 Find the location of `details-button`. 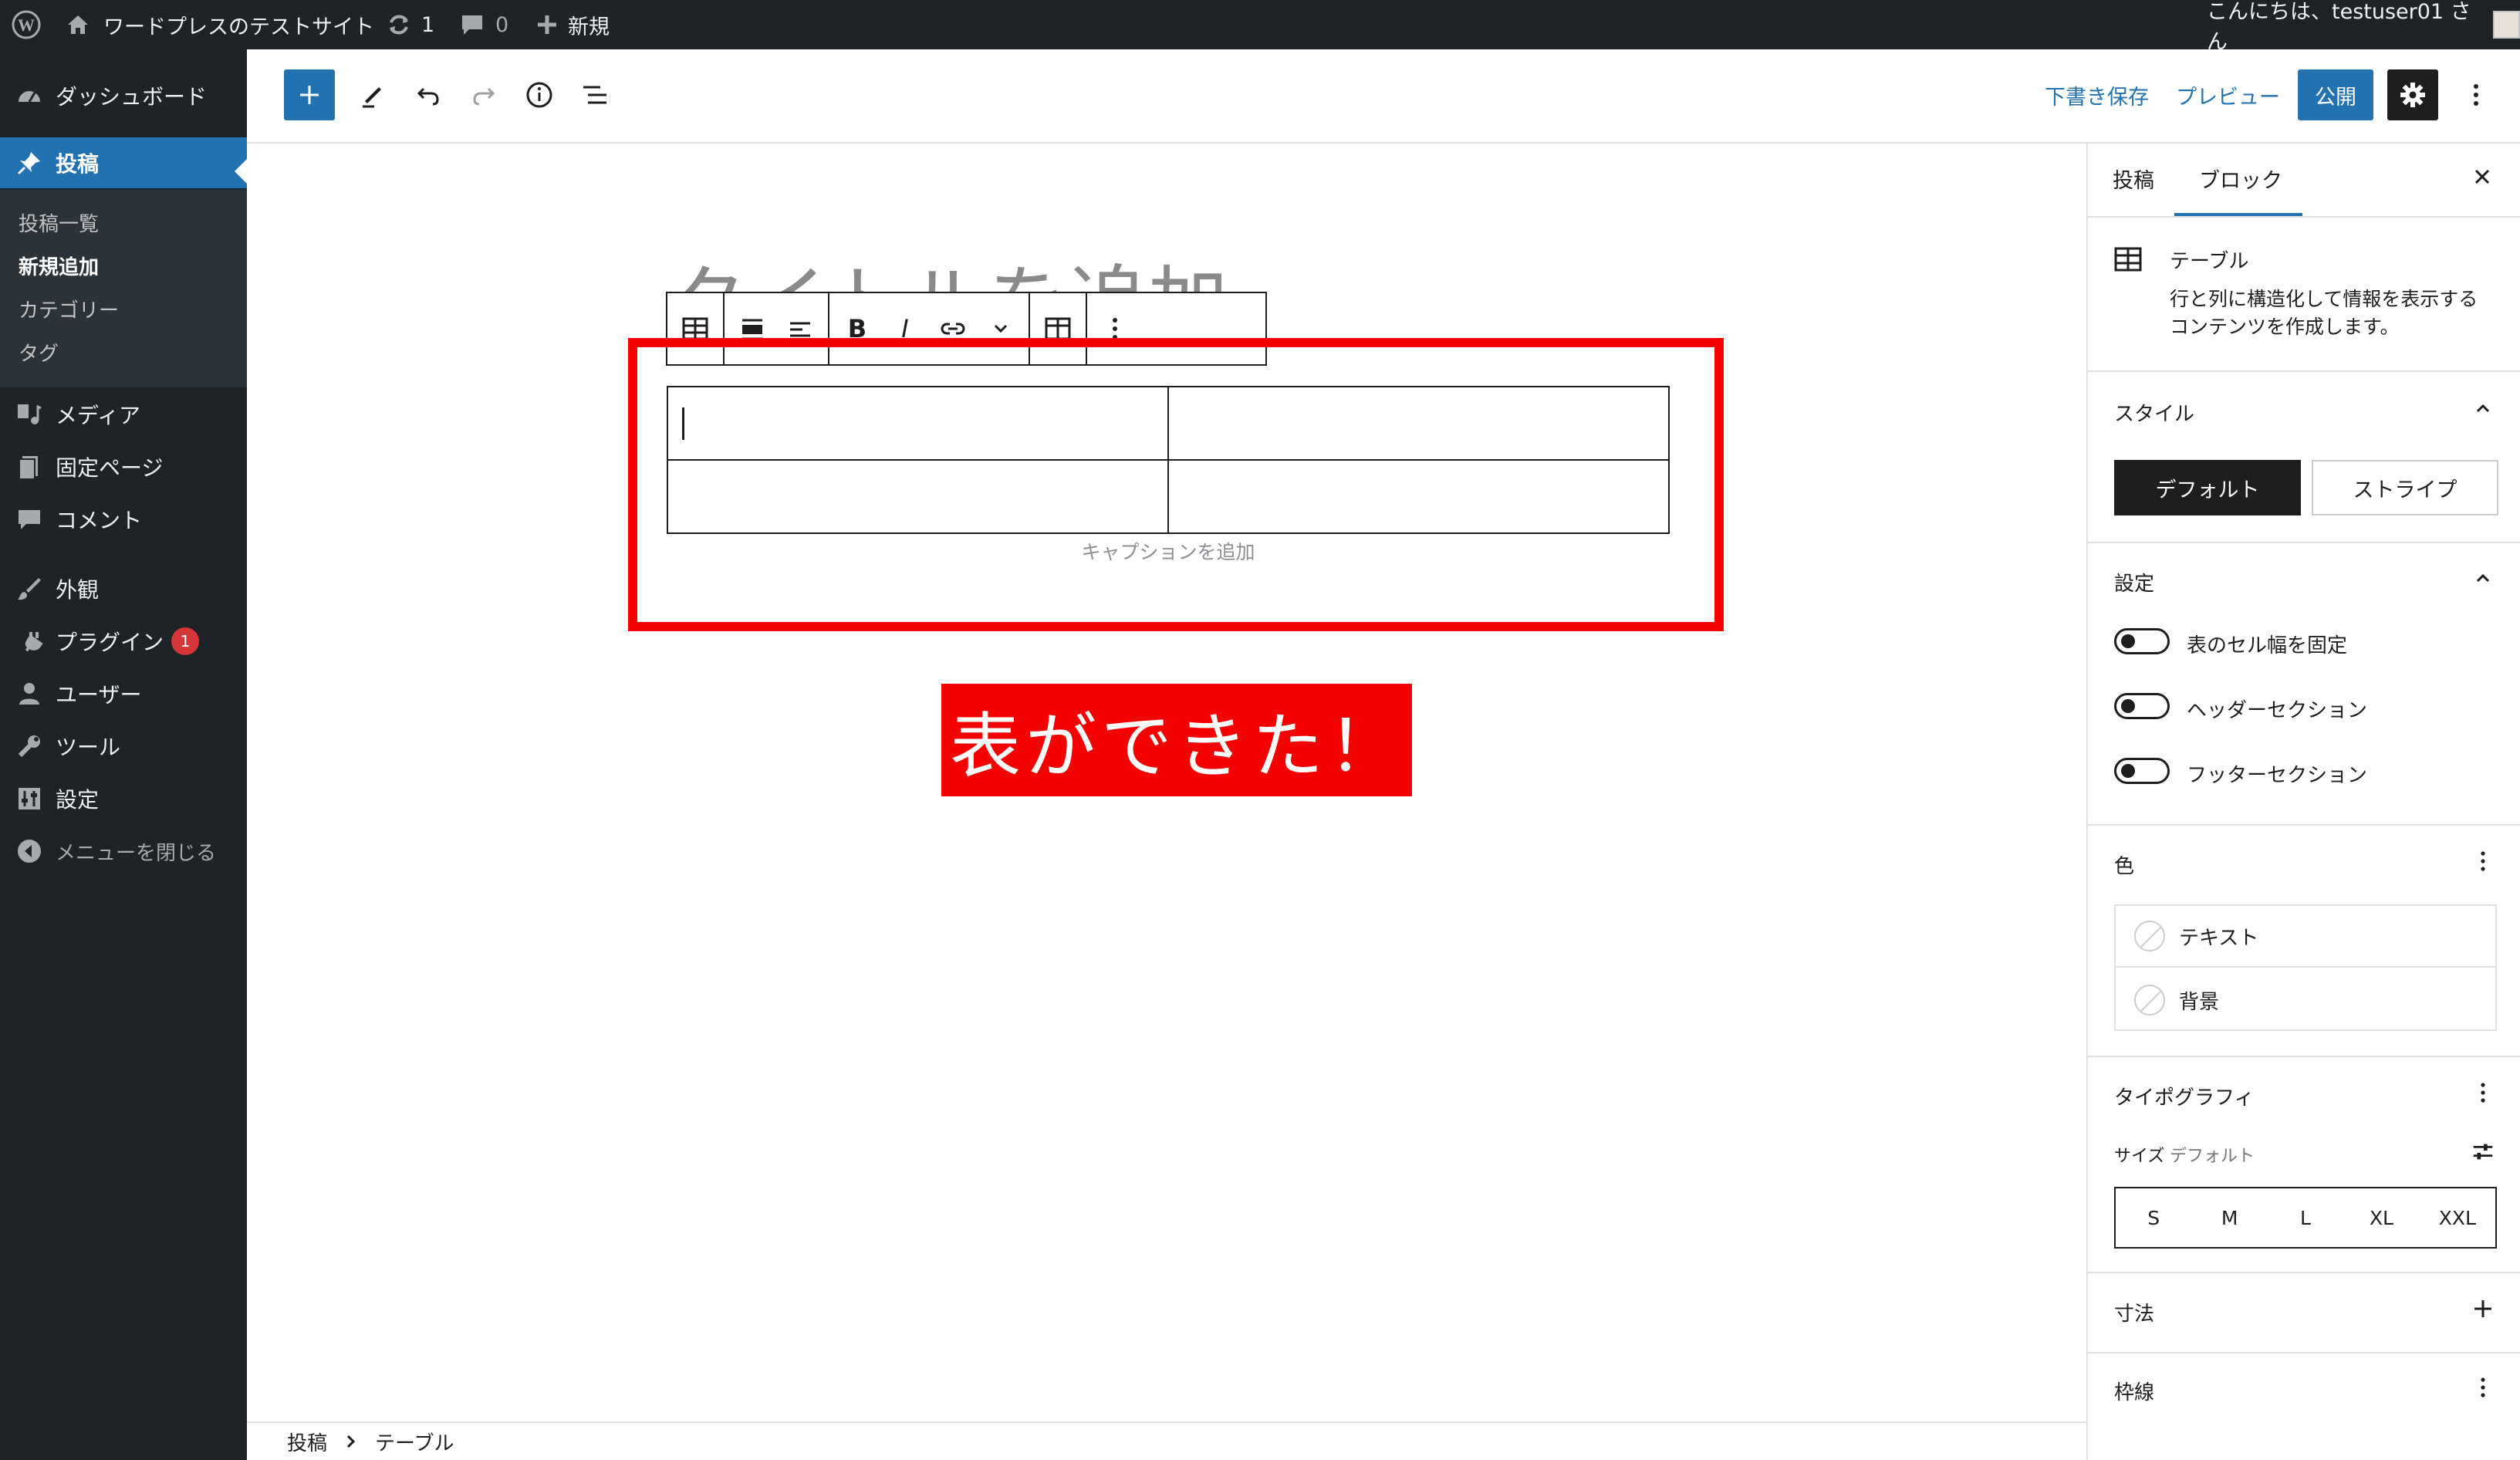

details-button is located at coordinates (539, 94).